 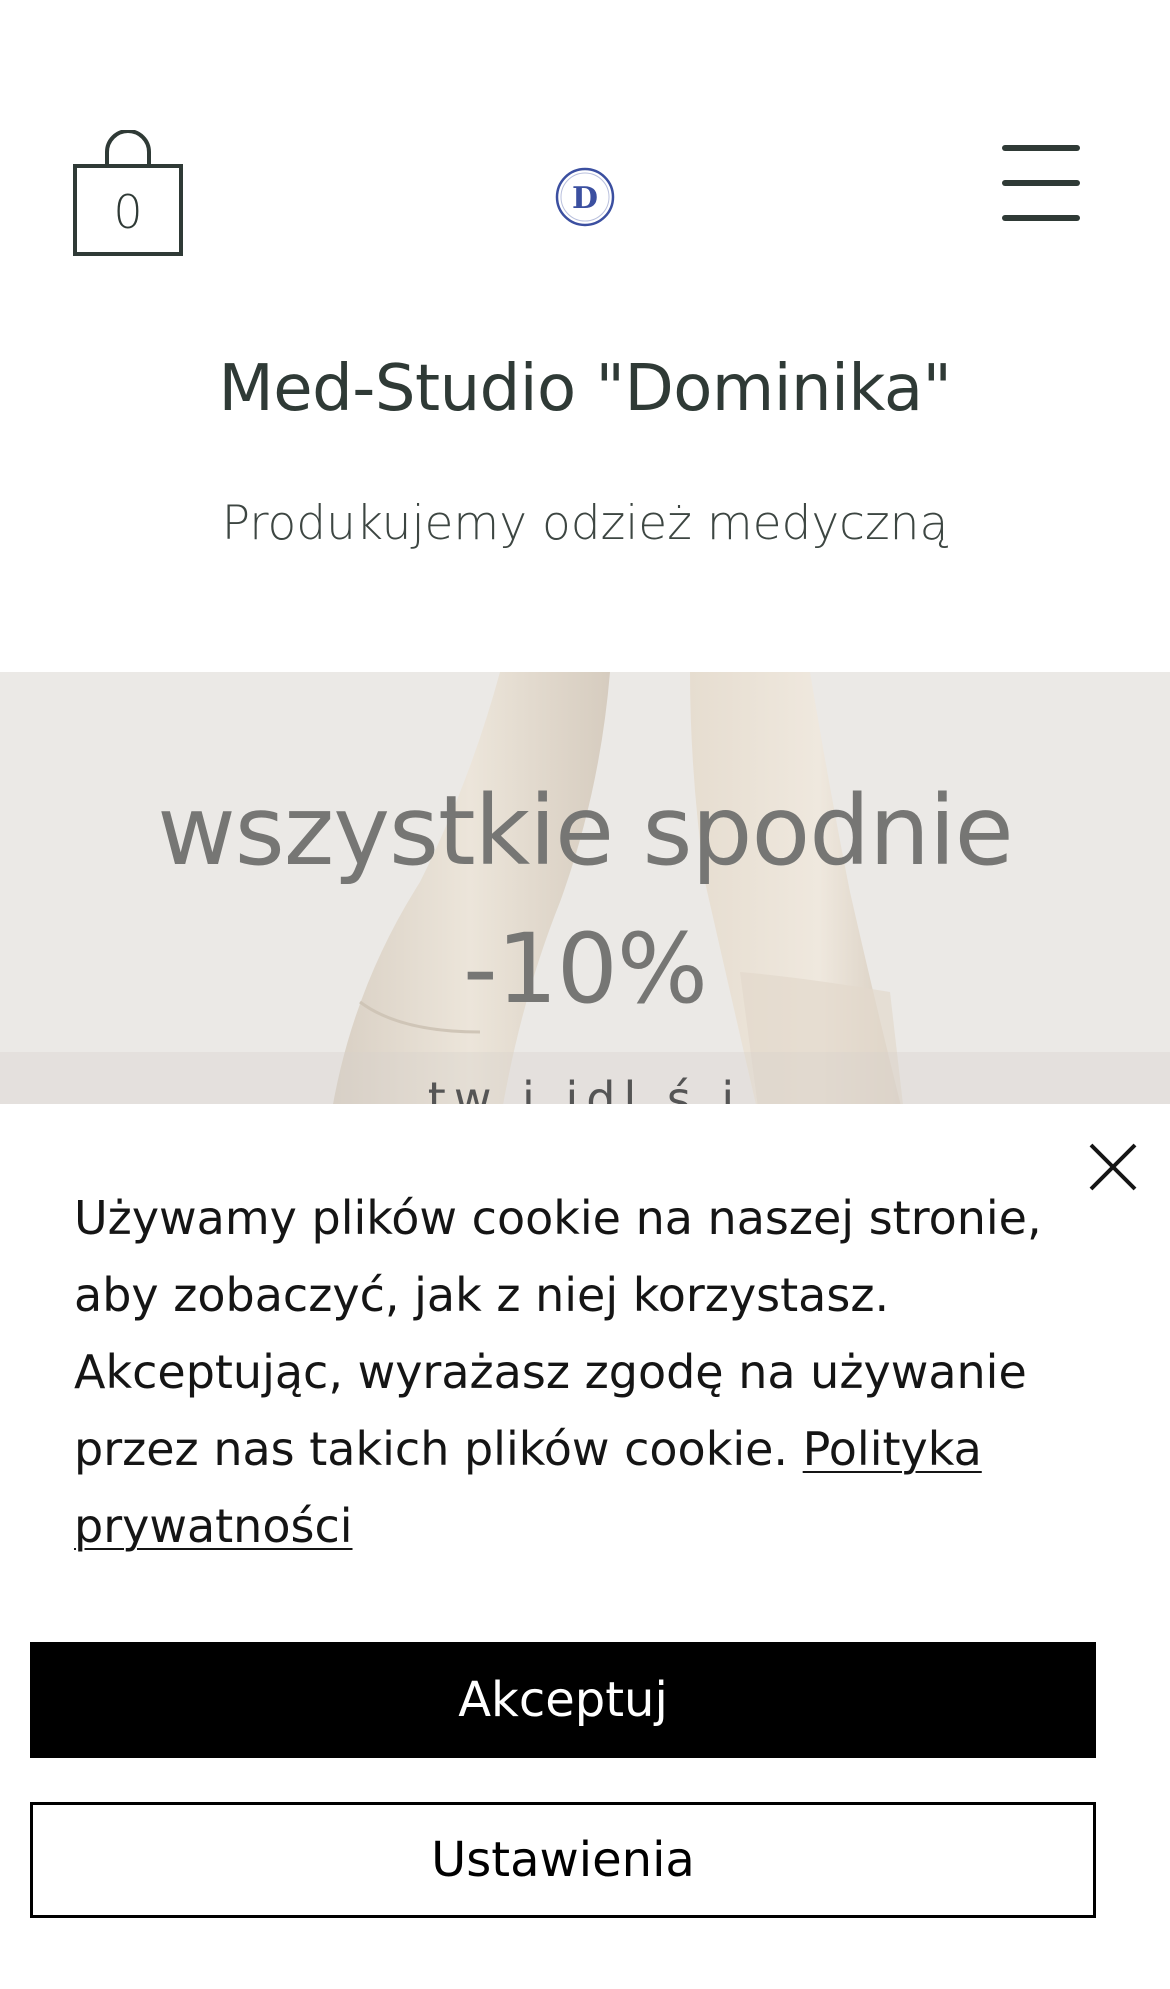 I want to click on site-subtitle: Produkujemy odzież medyczną, so click(x=585, y=523).